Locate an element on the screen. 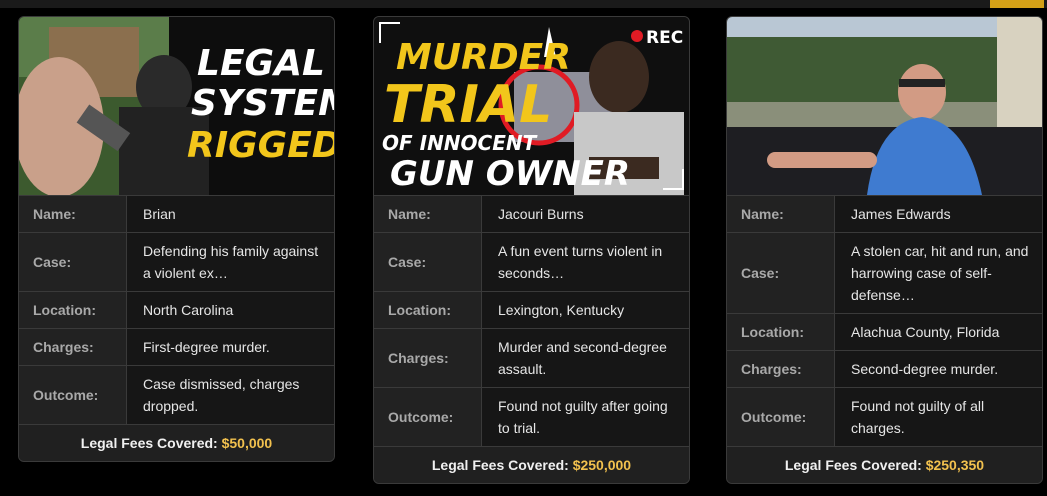  top-bar is located at coordinates (523, 4).